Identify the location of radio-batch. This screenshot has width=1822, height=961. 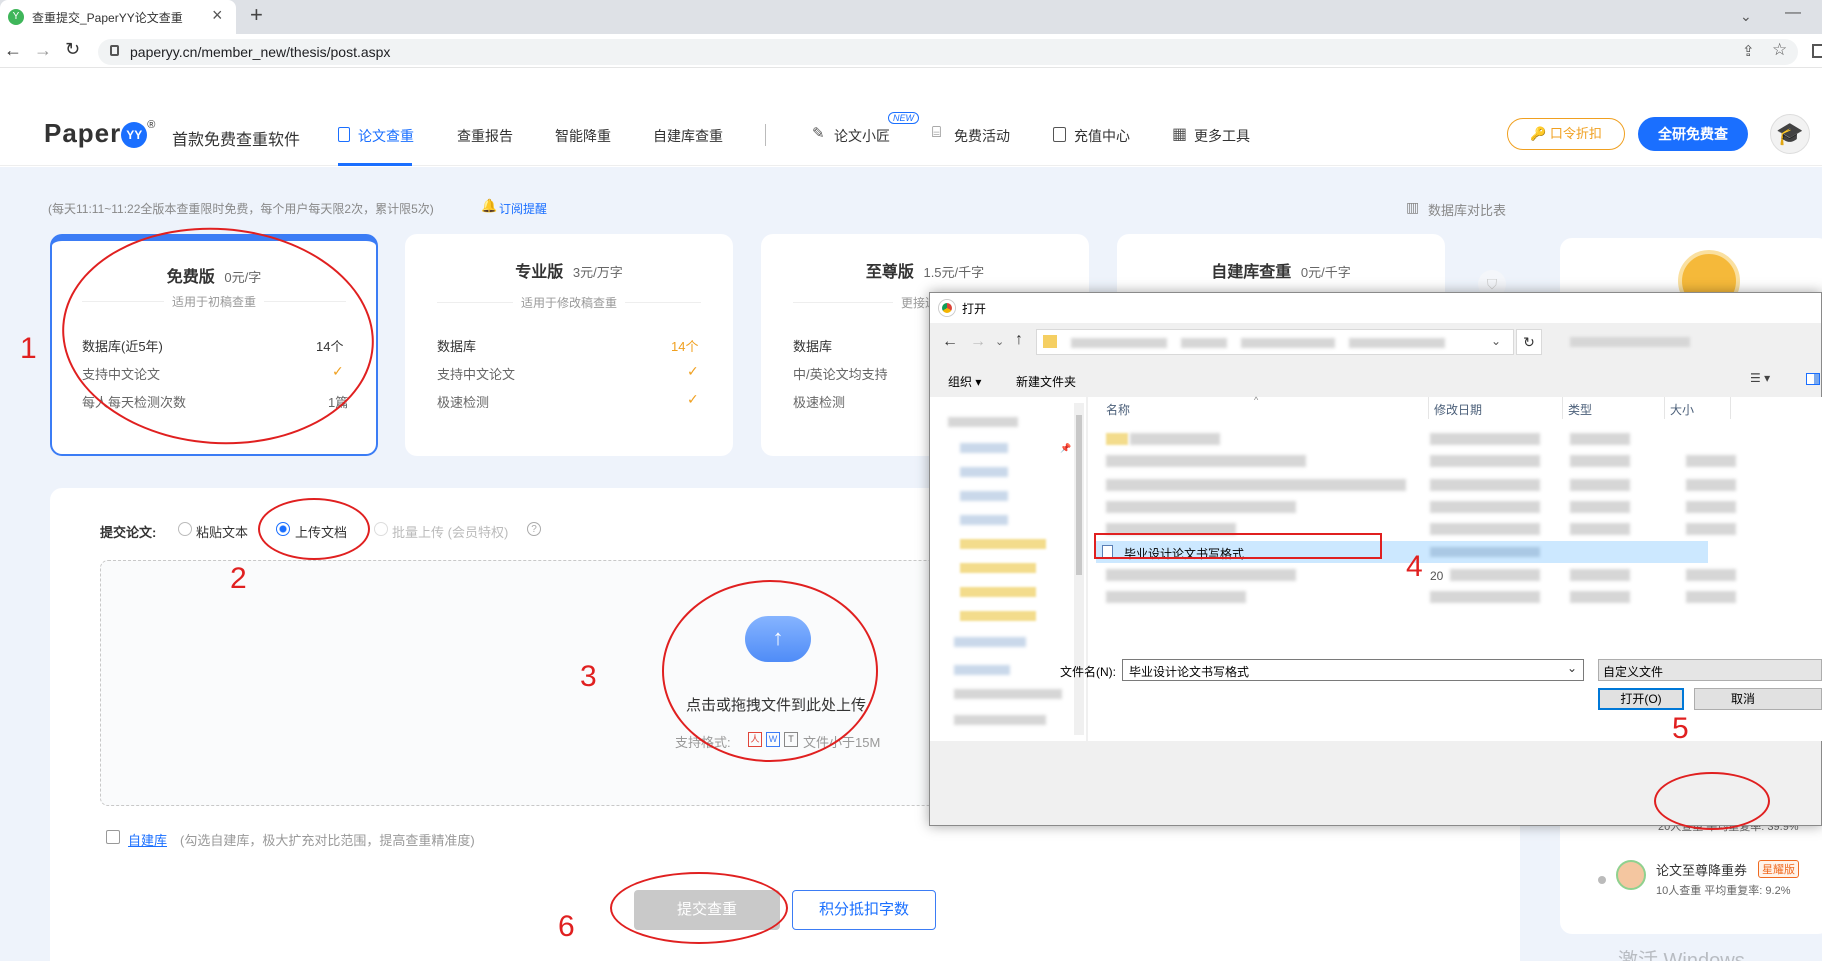
(381, 529).